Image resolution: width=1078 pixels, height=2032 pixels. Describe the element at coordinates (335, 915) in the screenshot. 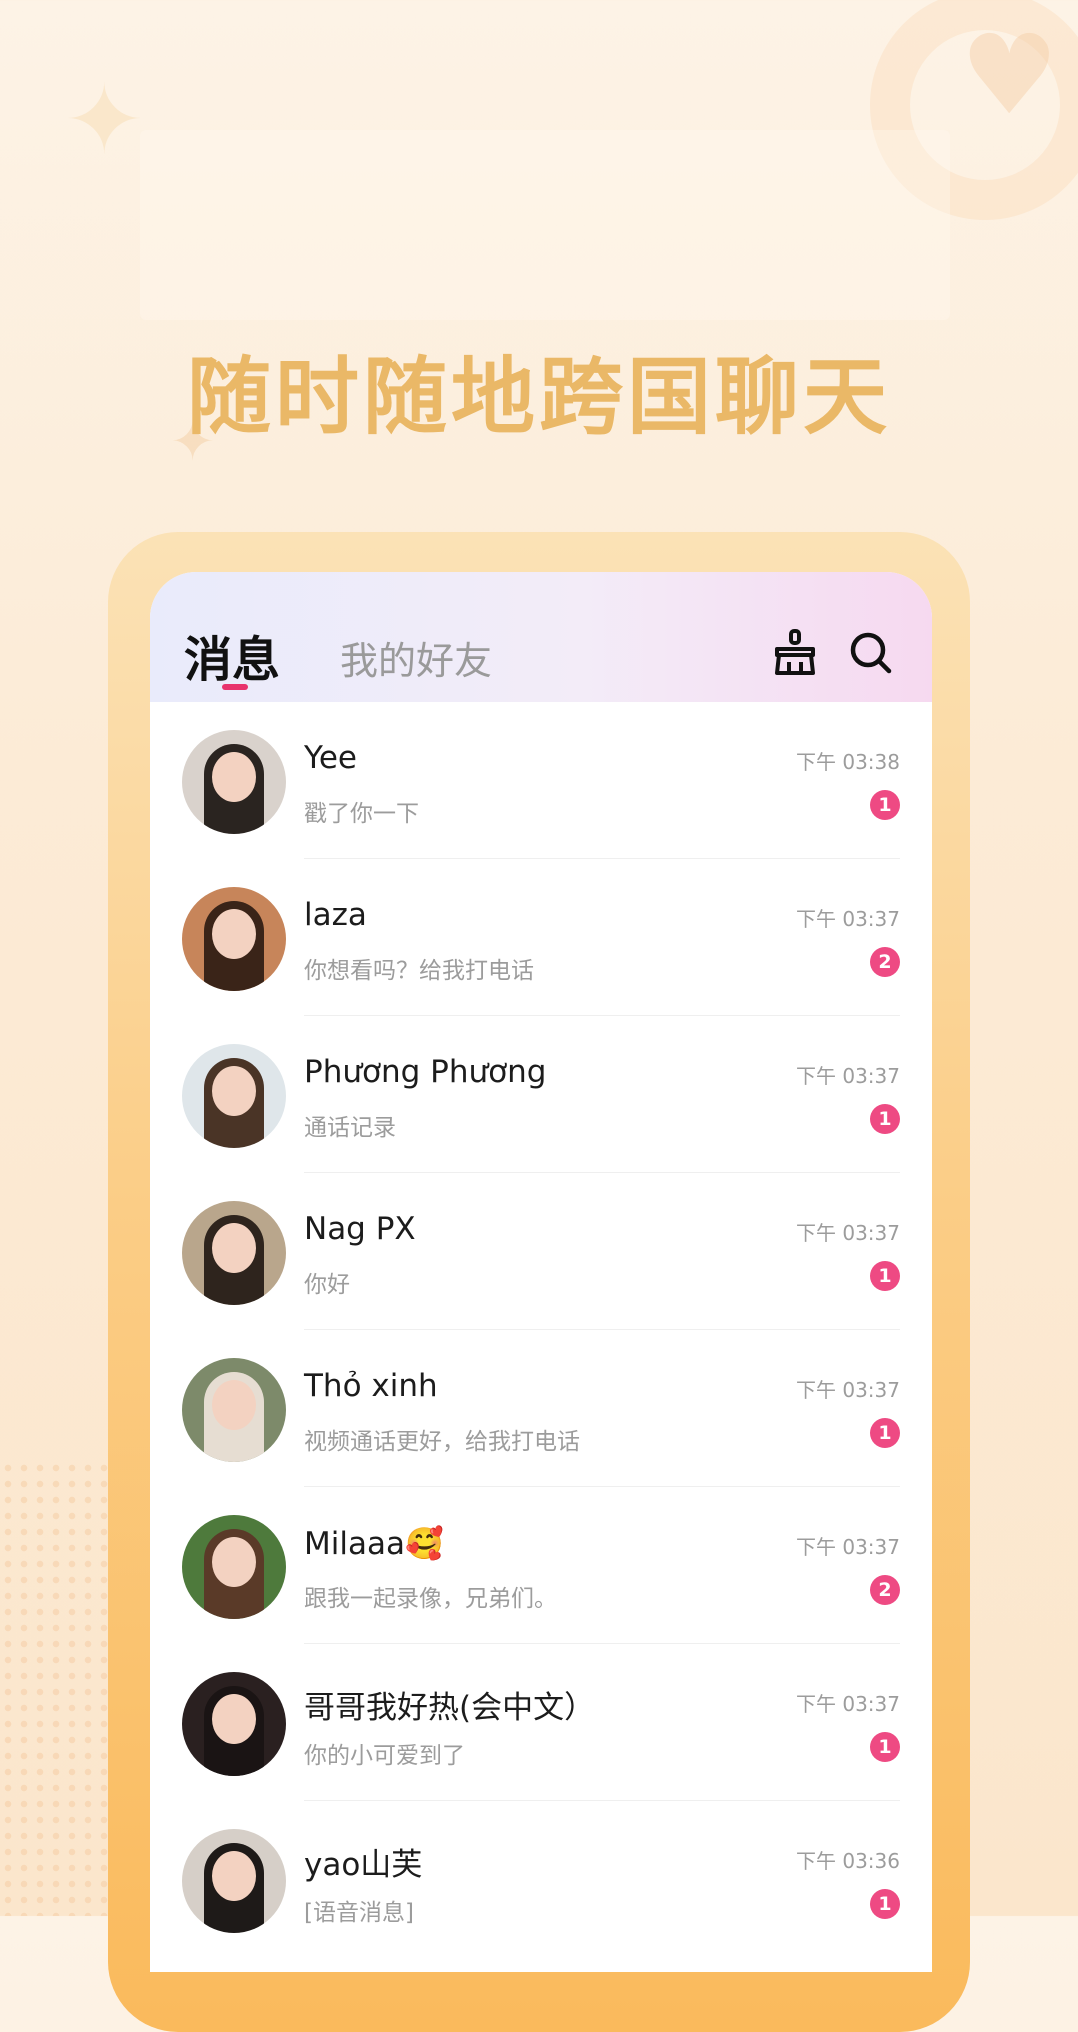

I see `contact-name: laza` at that location.